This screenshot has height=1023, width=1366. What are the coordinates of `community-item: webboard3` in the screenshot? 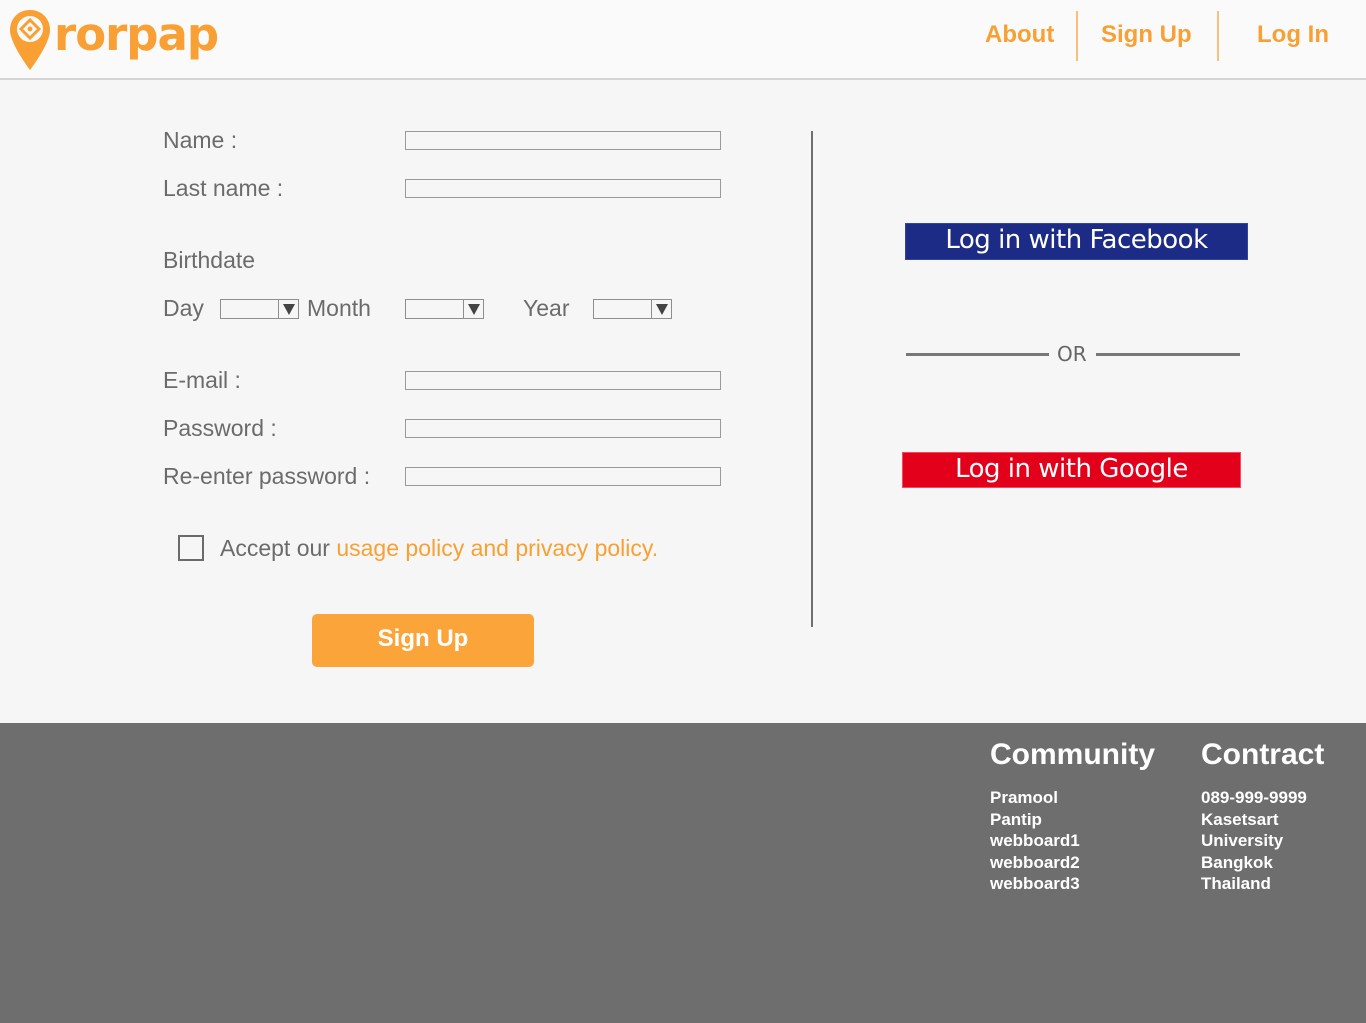 It's located at (1035, 884).